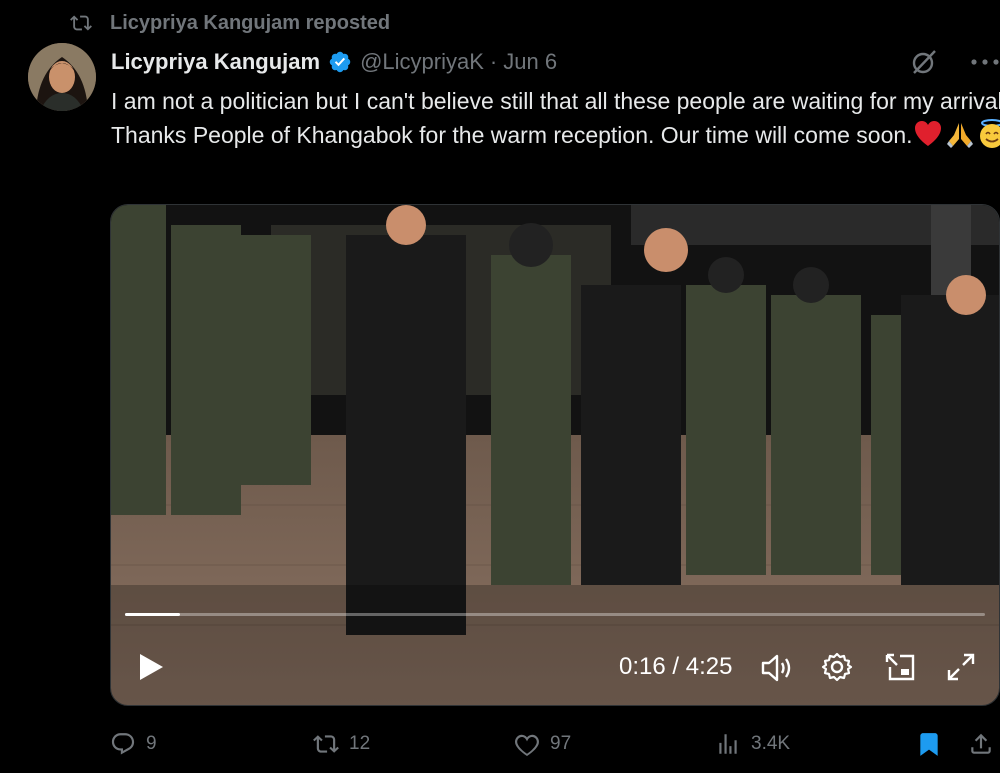 The width and height of the screenshot is (1000, 773). Describe the element at coordinates (326, 744) in the screenshot. I see `retweet-icon` at that location.